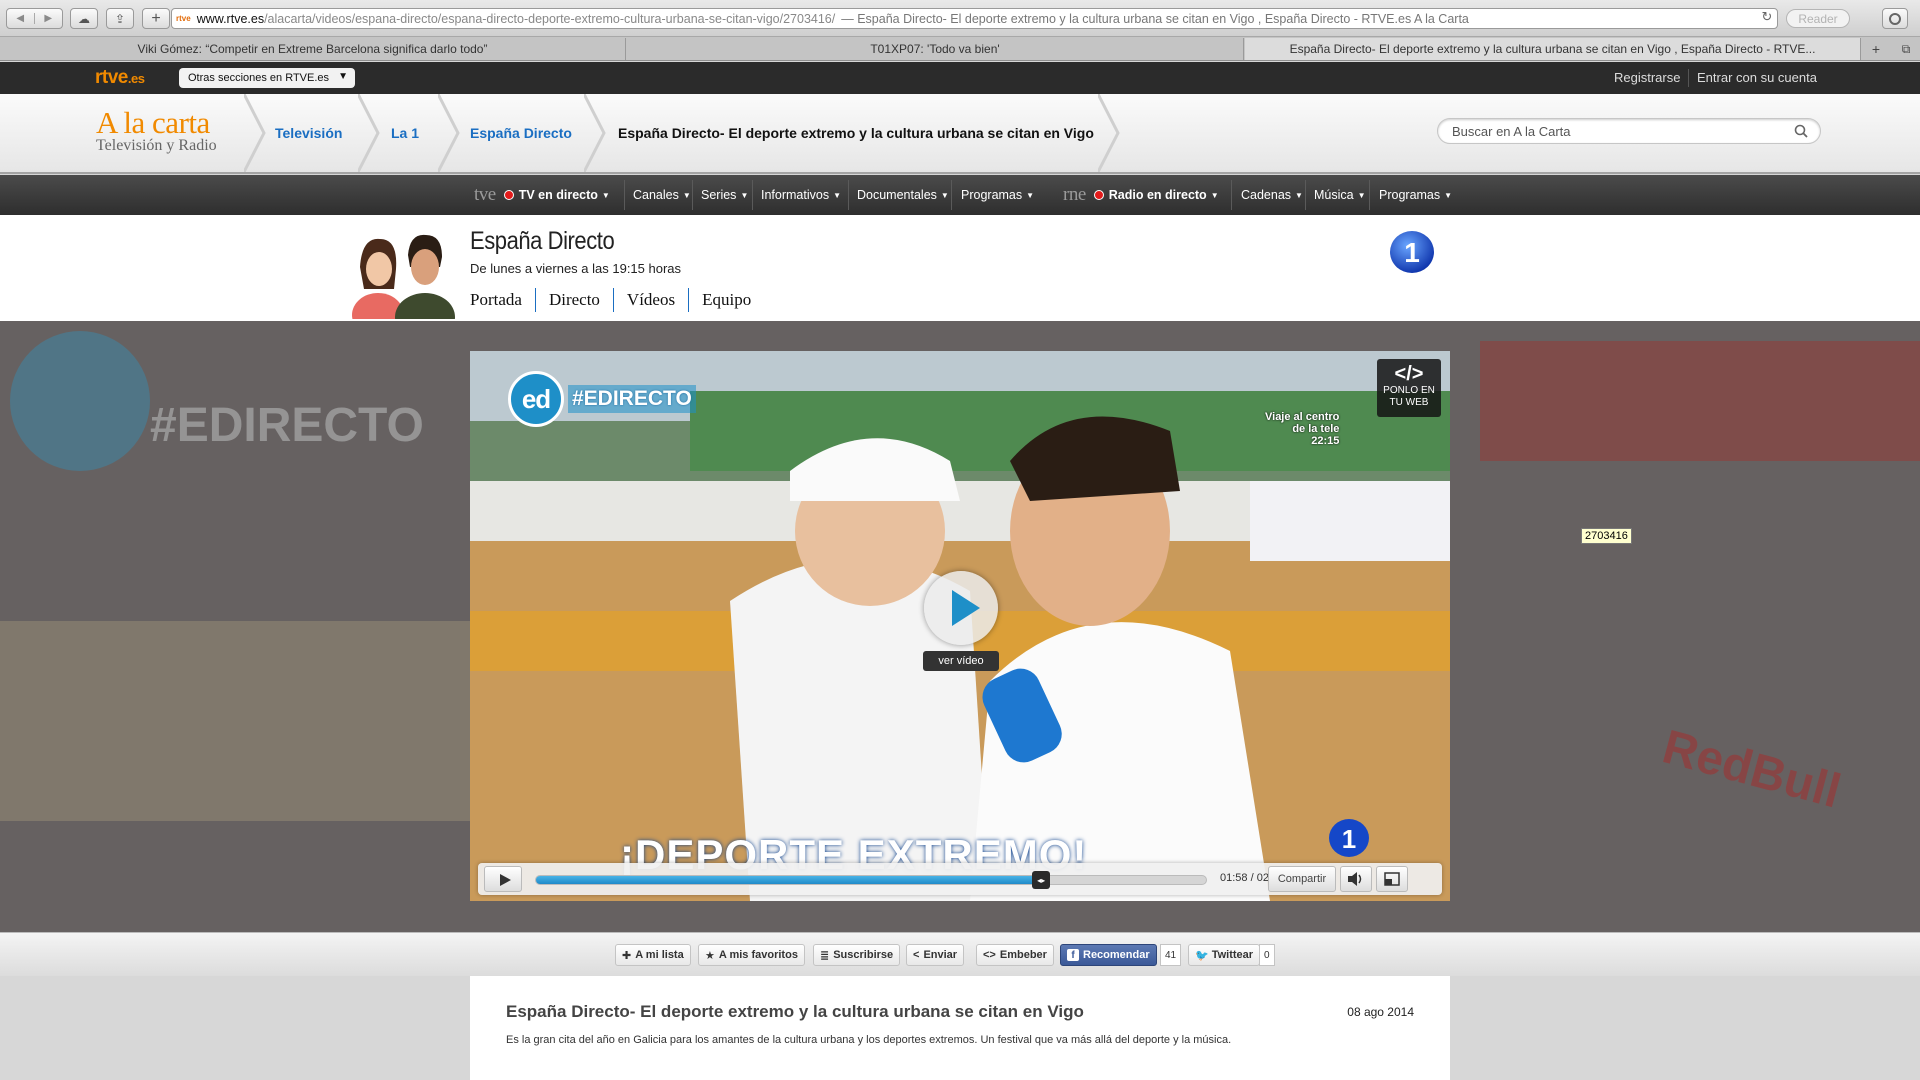 The width and height of the screenshot is (1920, 1080). I want to click on nav-documentales: Documentales ▼, so click(903, 195).